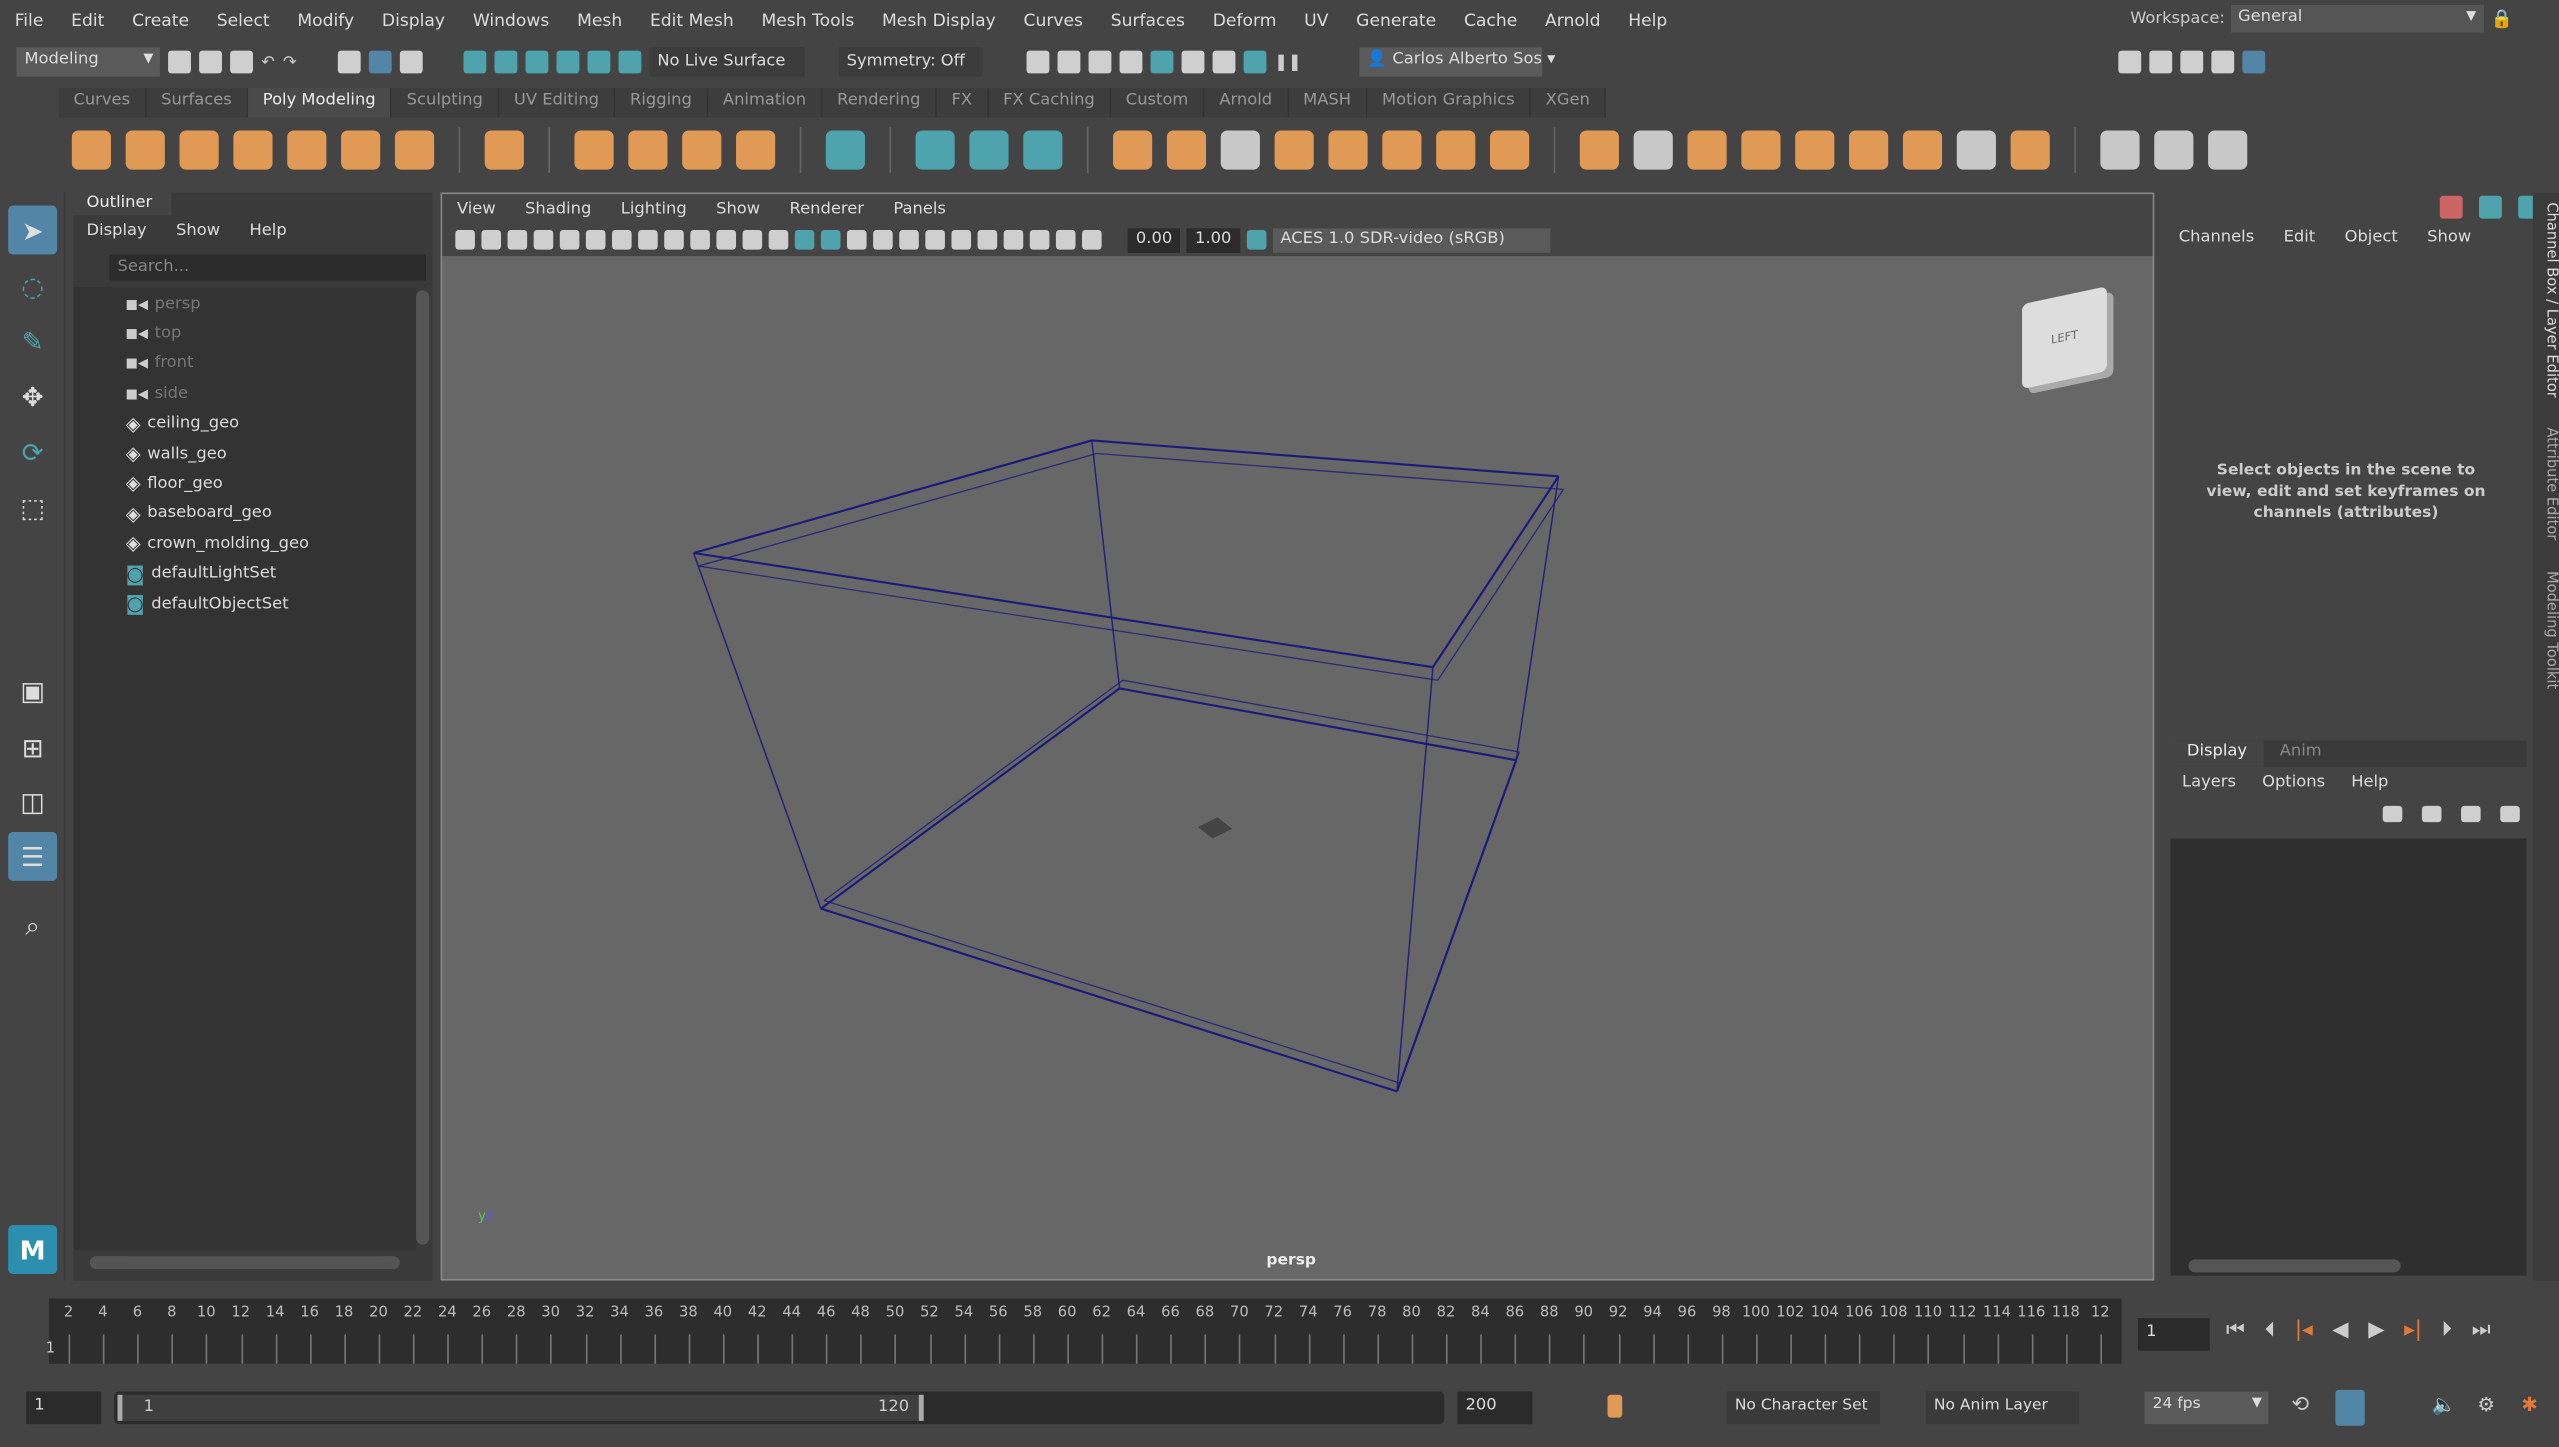 This screenshot has width=2559, height=1447. I want to click on tab-custom: Custom, so click(1158, 103).